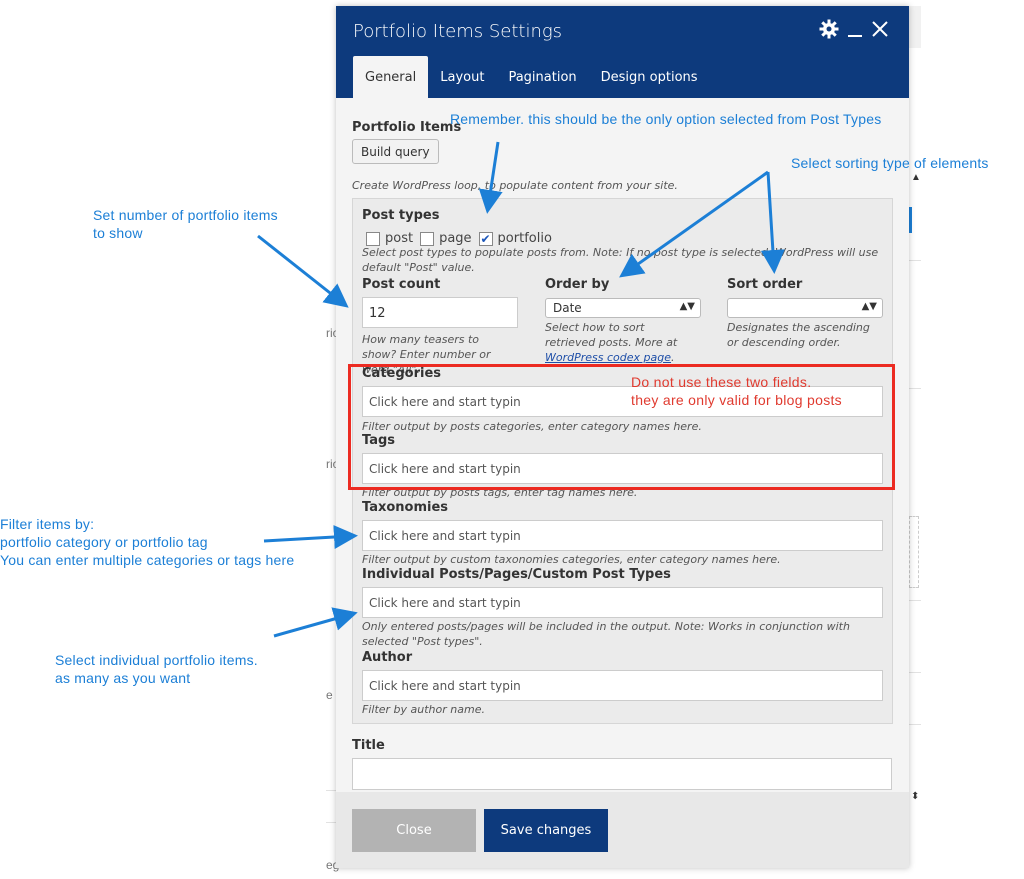 Image resolution: width=1024 pixels, height=879 pixels. What do you see at coordinates (387, 657) in the screenshot?
I see `author-label: Author` at bounding box center [387, 657].